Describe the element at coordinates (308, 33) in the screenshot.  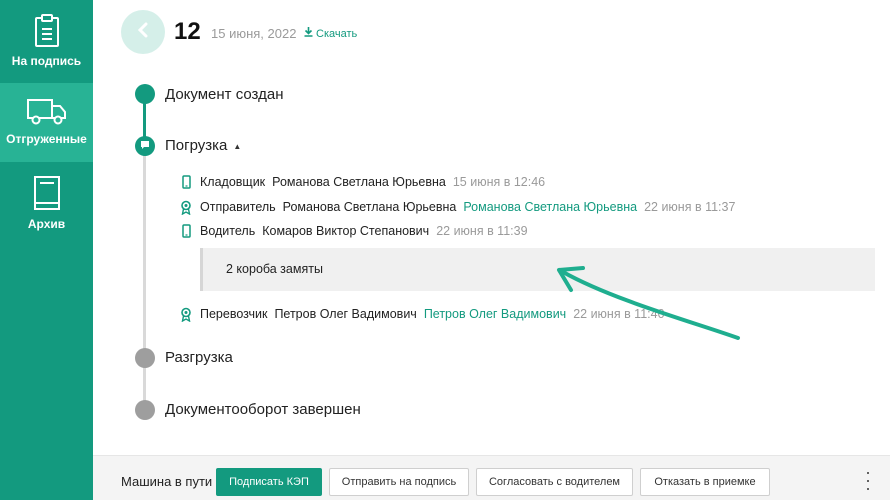
I see `download-icon` at that location.